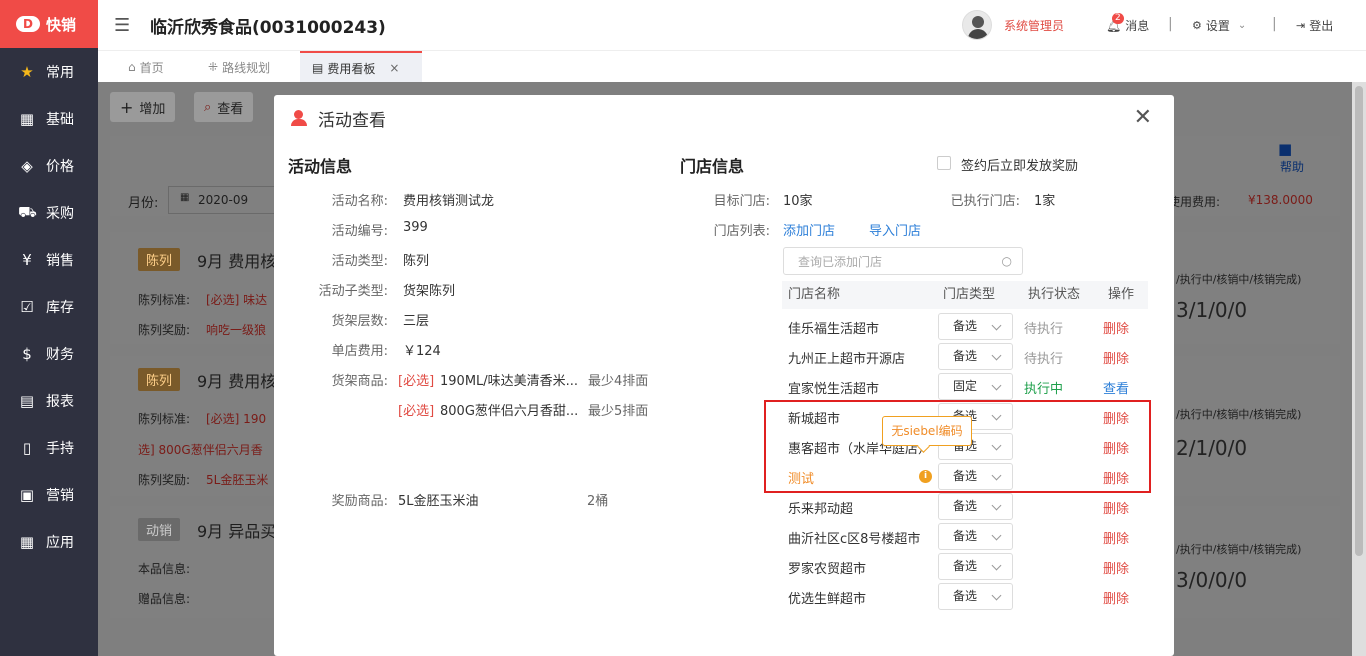 The height and width of the screenshot is (656, 1366). What do you see at coordinates (1115, 22) in the screenshot?
I see `bell-icon: 🔔︎ 2` at bounding box center [1115, 22].